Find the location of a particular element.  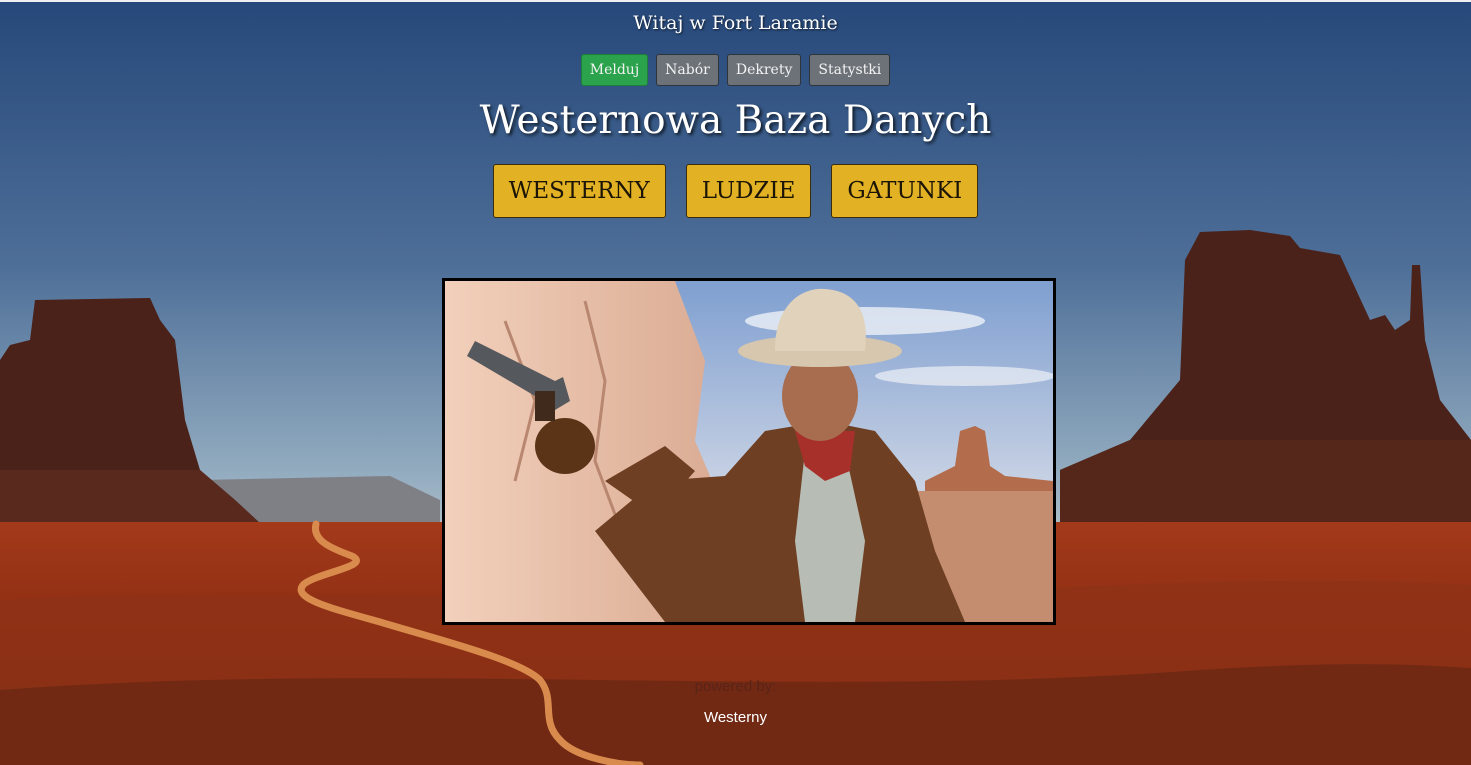

top-border-line is located at coordinates (735, 1).